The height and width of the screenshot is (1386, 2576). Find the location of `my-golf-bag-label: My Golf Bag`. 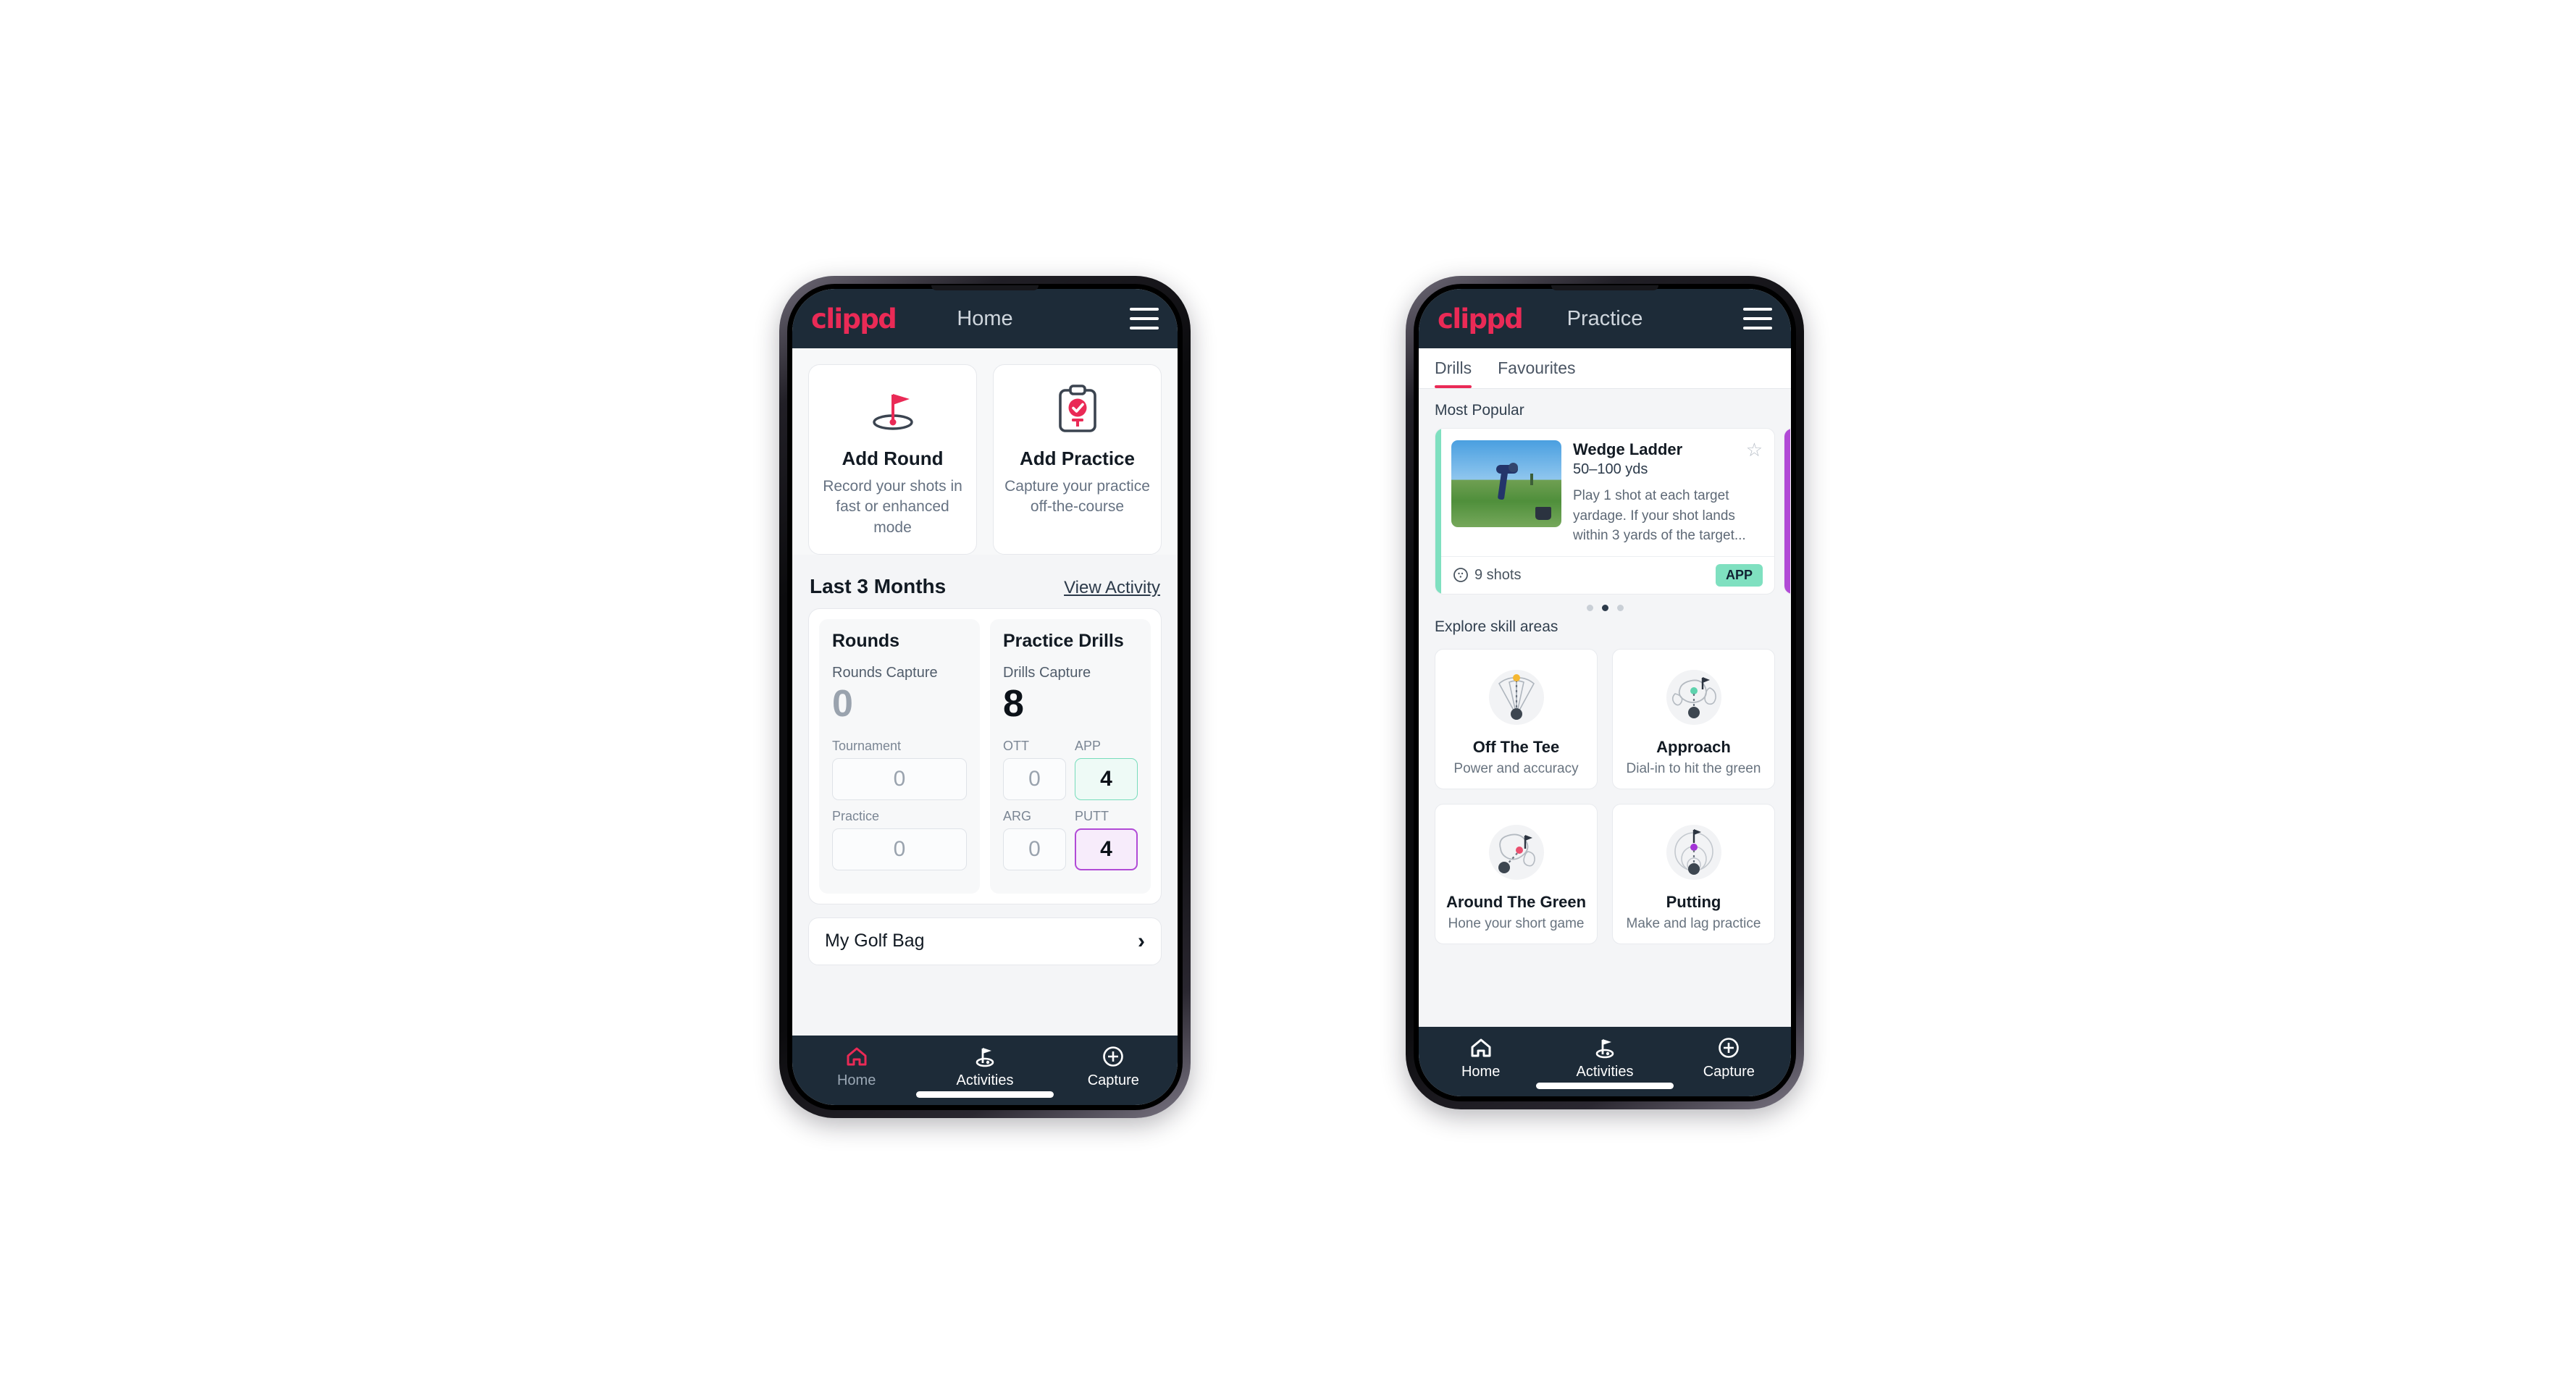

my-golf-bag-label: My Golf Bag is located at coordinates (875, 942).